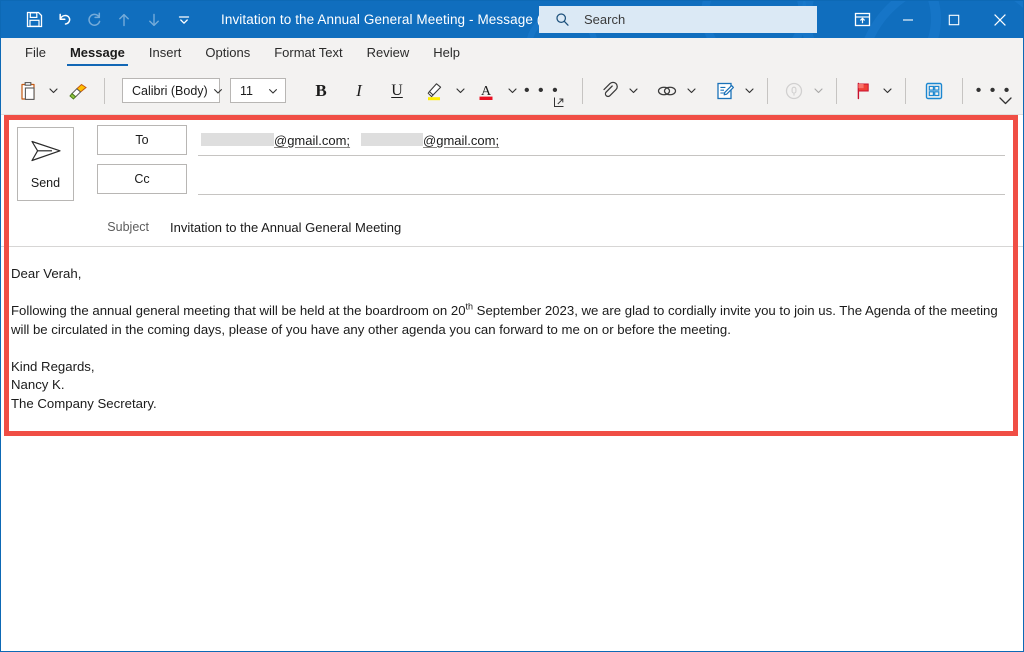 The image size is (1024, 652). What do you see at coordinates (46, 153) in the screenshot?
I see `send-icon` at bounding box center [46, 153].